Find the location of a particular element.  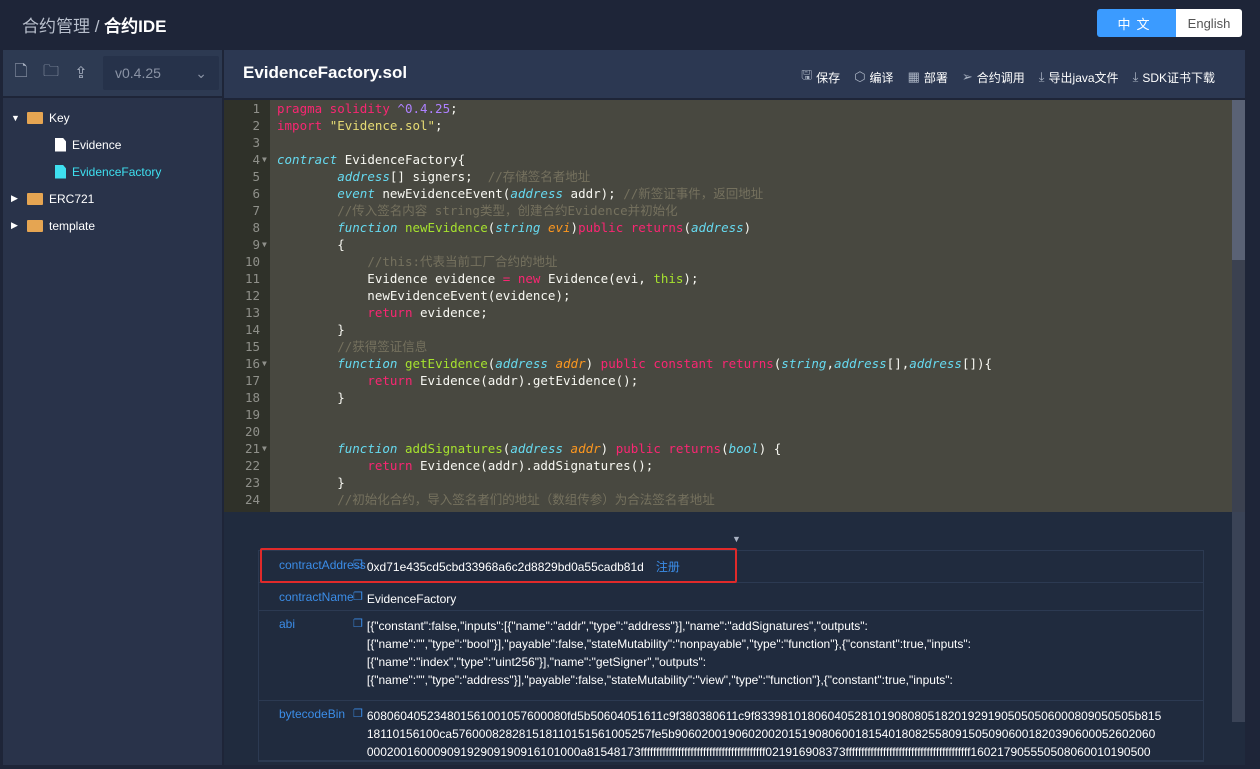

action-button: 🖫 保存 is located at coordinates (820, 77).